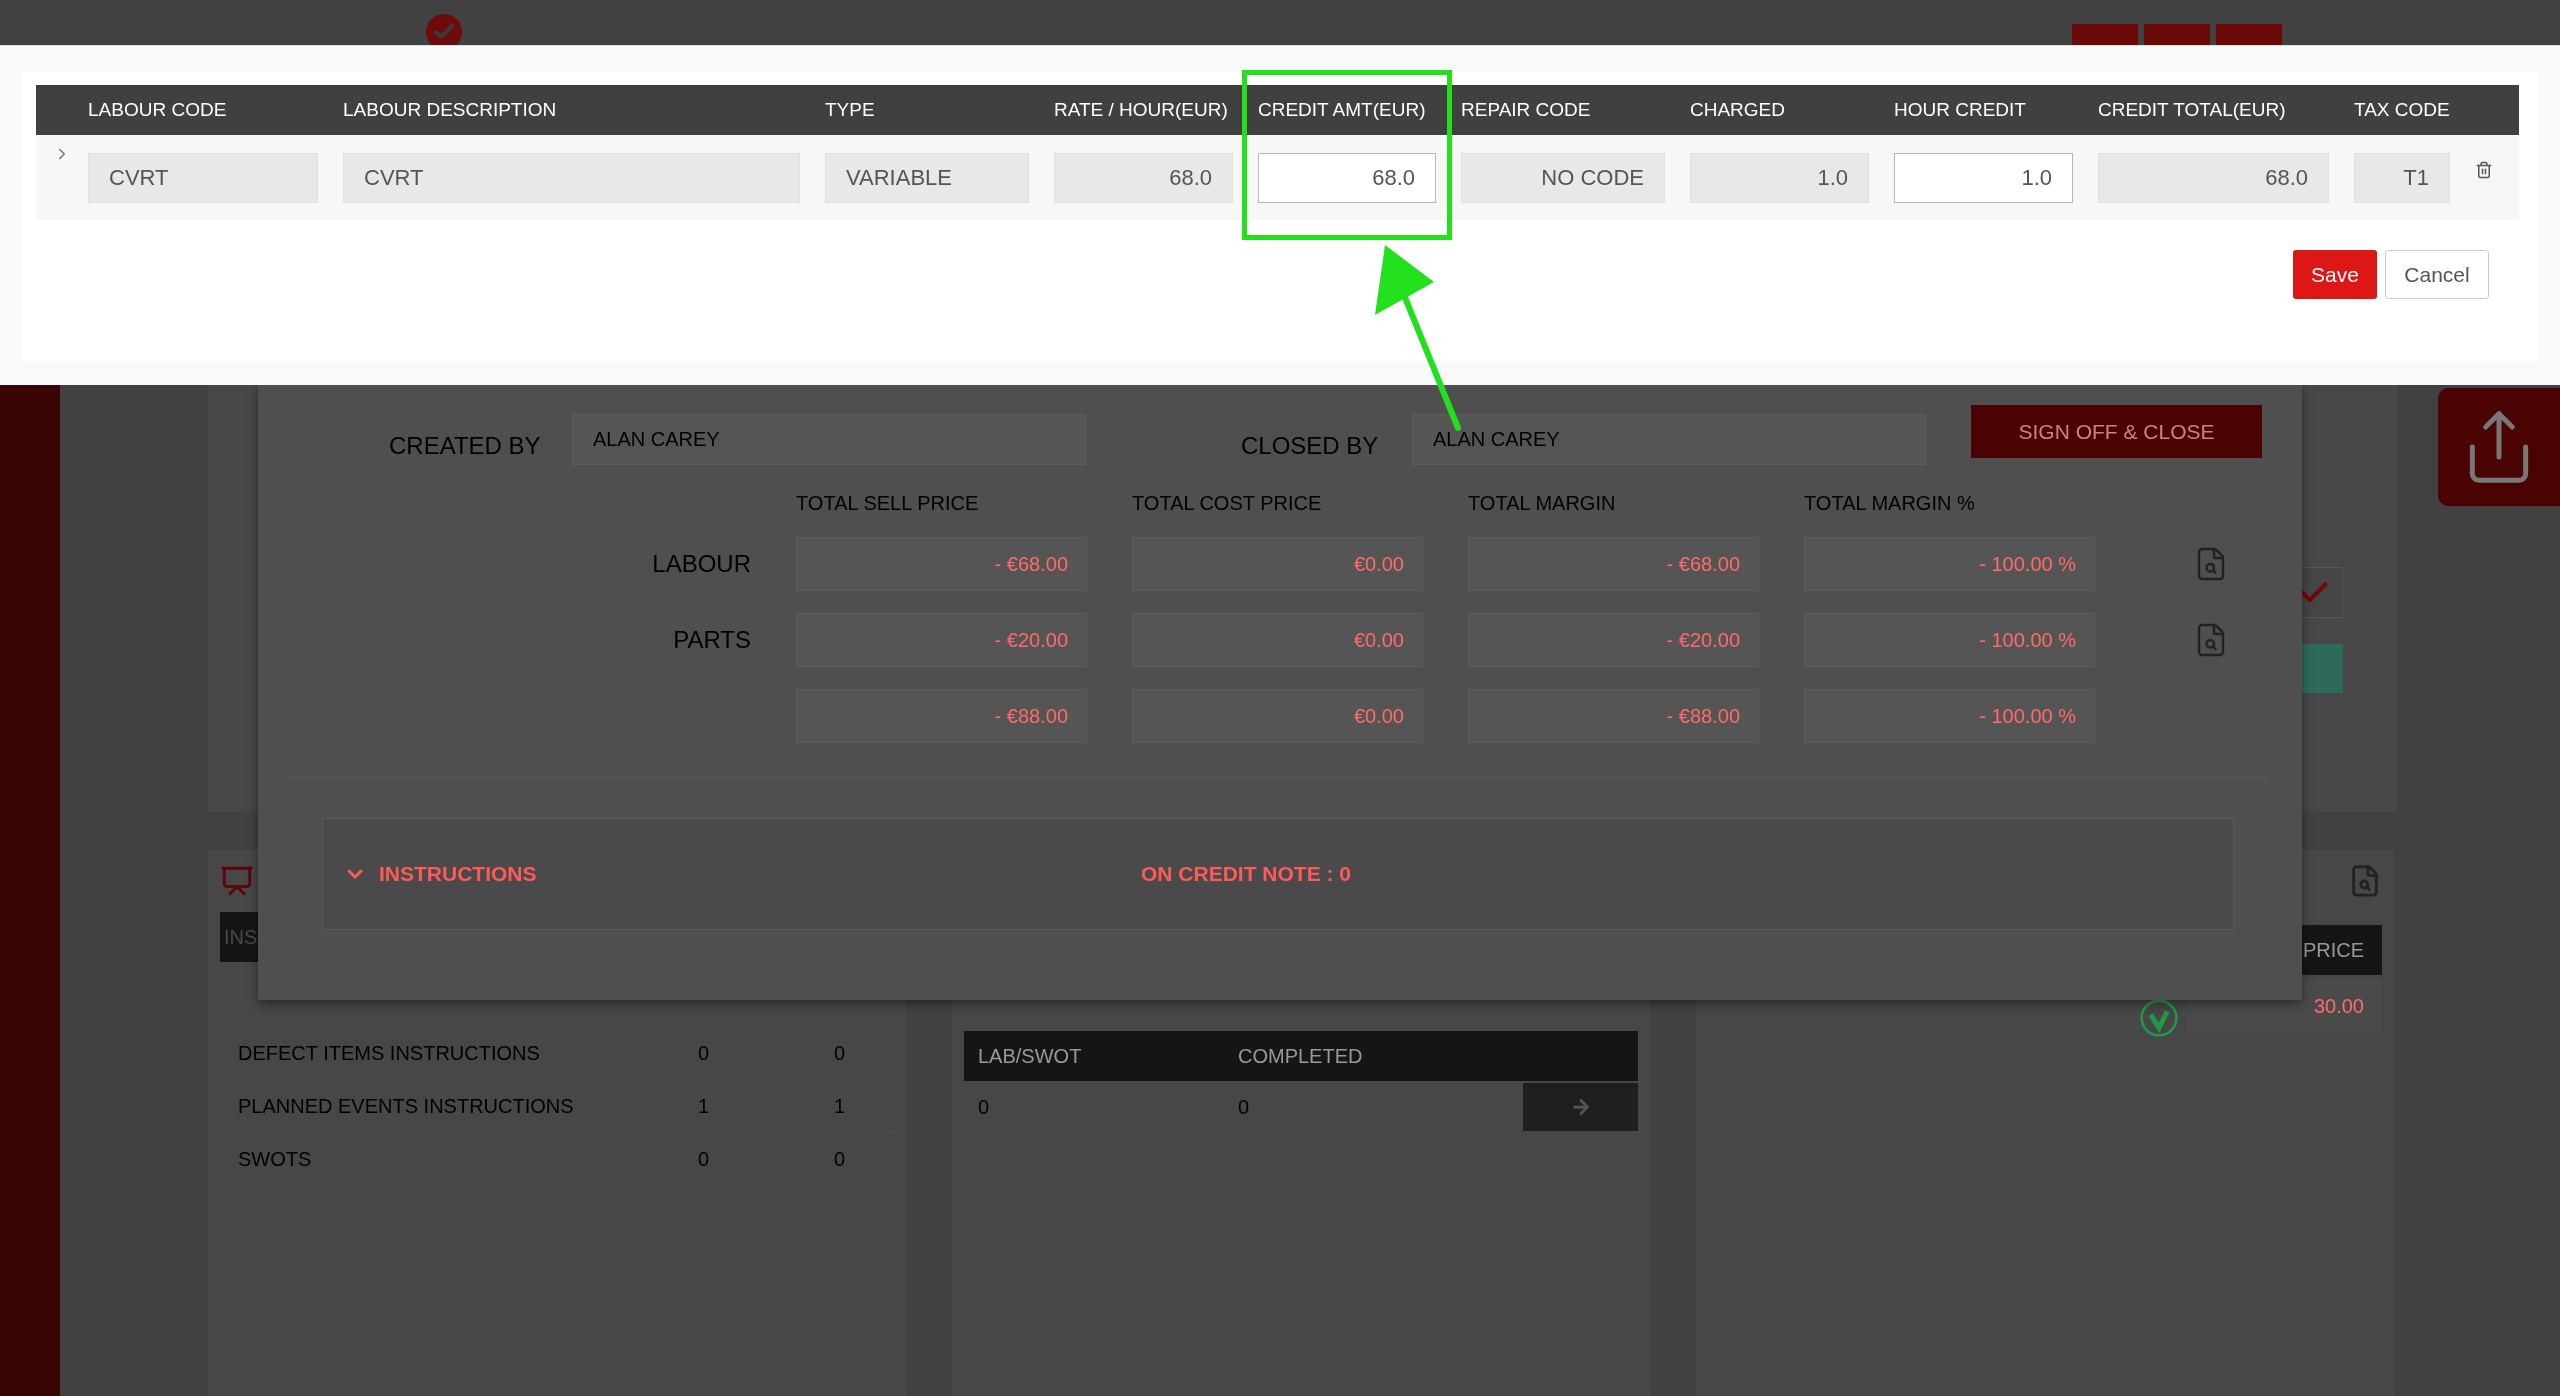 The height and width of the screenshot is (1396, 2560). Describe the element at coordinates (2414, 110) in the screenshot. I see `column-header: TAX CODE` at that location.